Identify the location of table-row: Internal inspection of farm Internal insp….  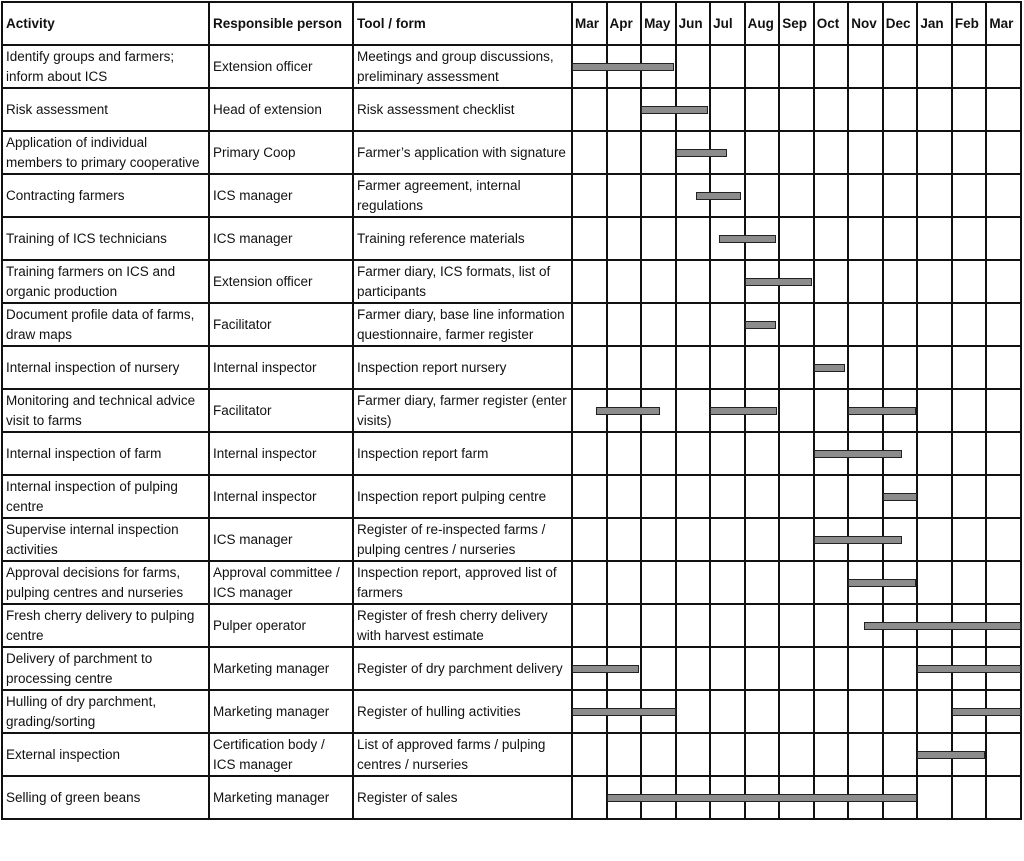
(511, 453).